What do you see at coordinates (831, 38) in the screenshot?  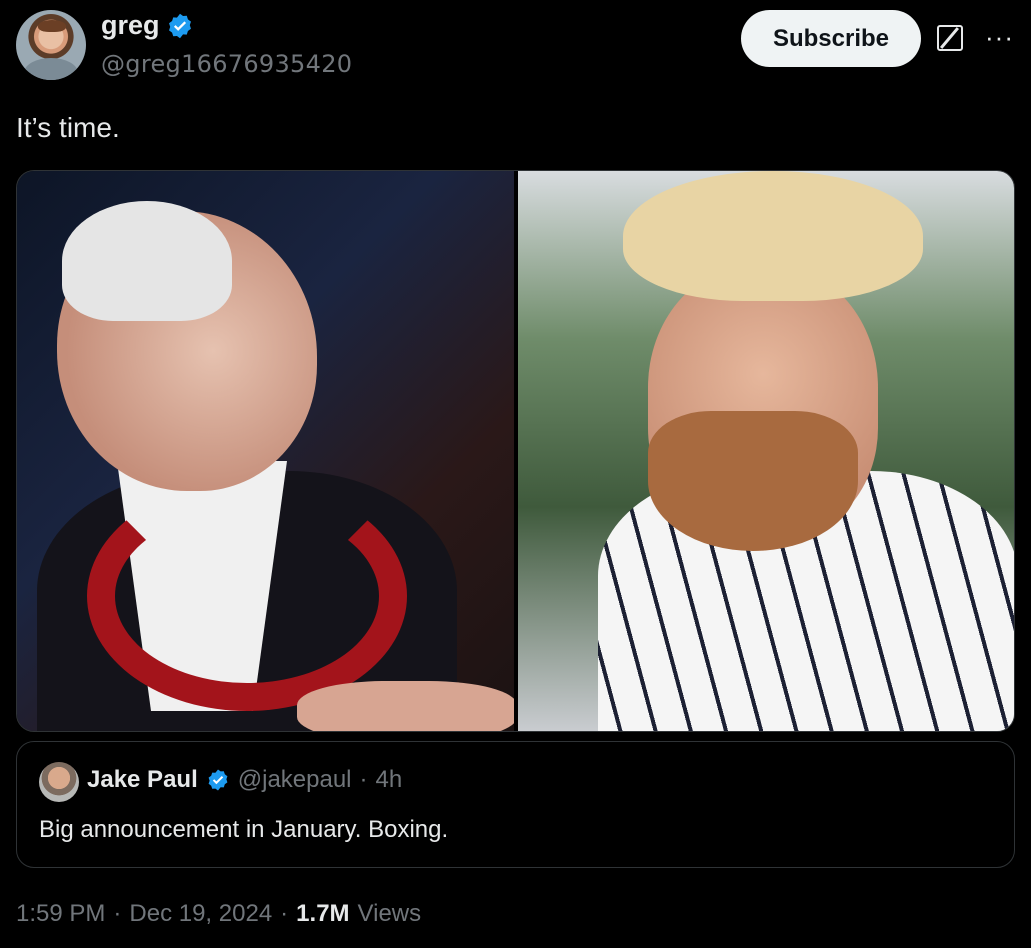 I see `subscribe-button: Subscribe` at bounding box center [831, 38].